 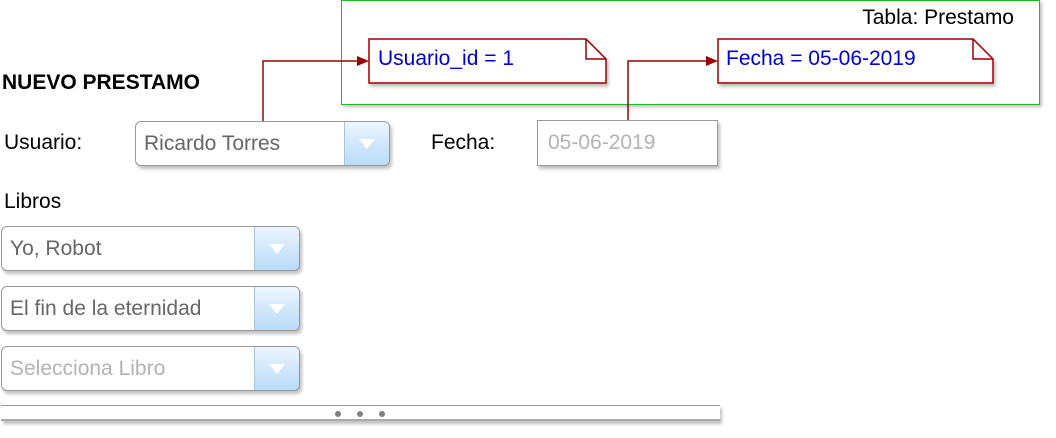 I want to click on arrow-fecha-to-note, so click(x=667, y=91).